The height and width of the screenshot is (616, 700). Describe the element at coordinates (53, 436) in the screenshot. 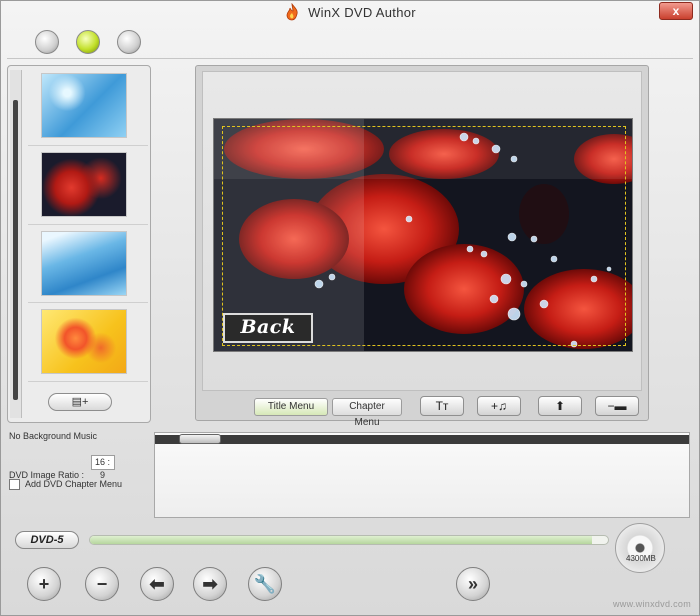

I see `background-music-label: No Background Music` at that location.